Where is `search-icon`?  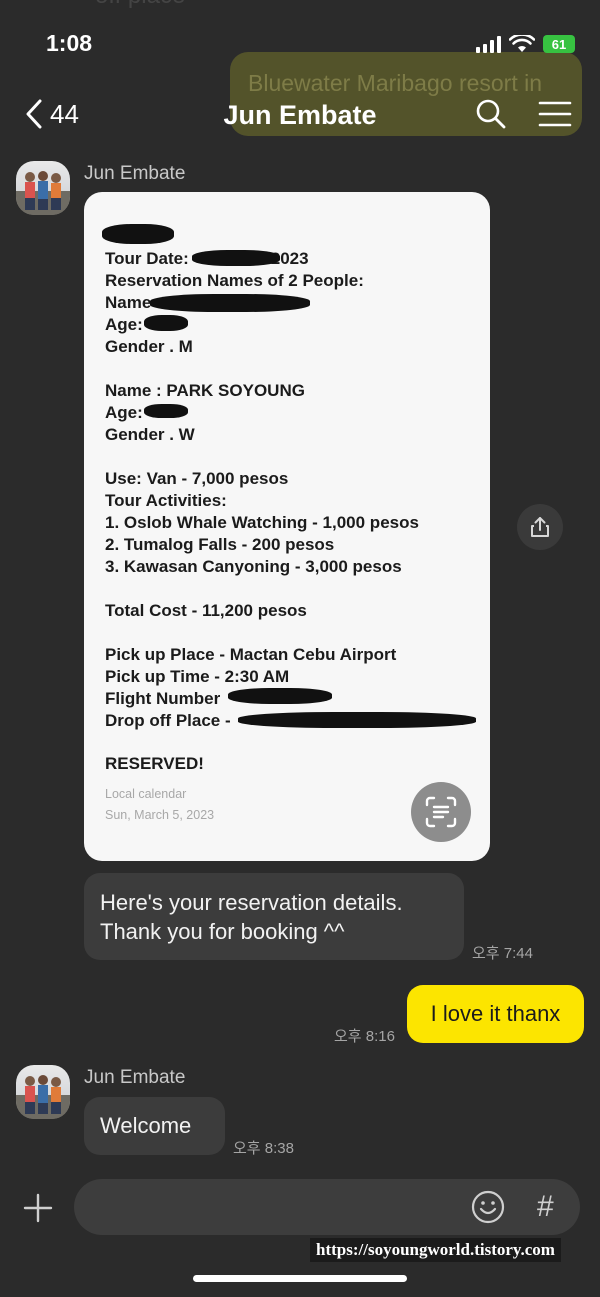 search-icon is located at coordinates (491, 114).